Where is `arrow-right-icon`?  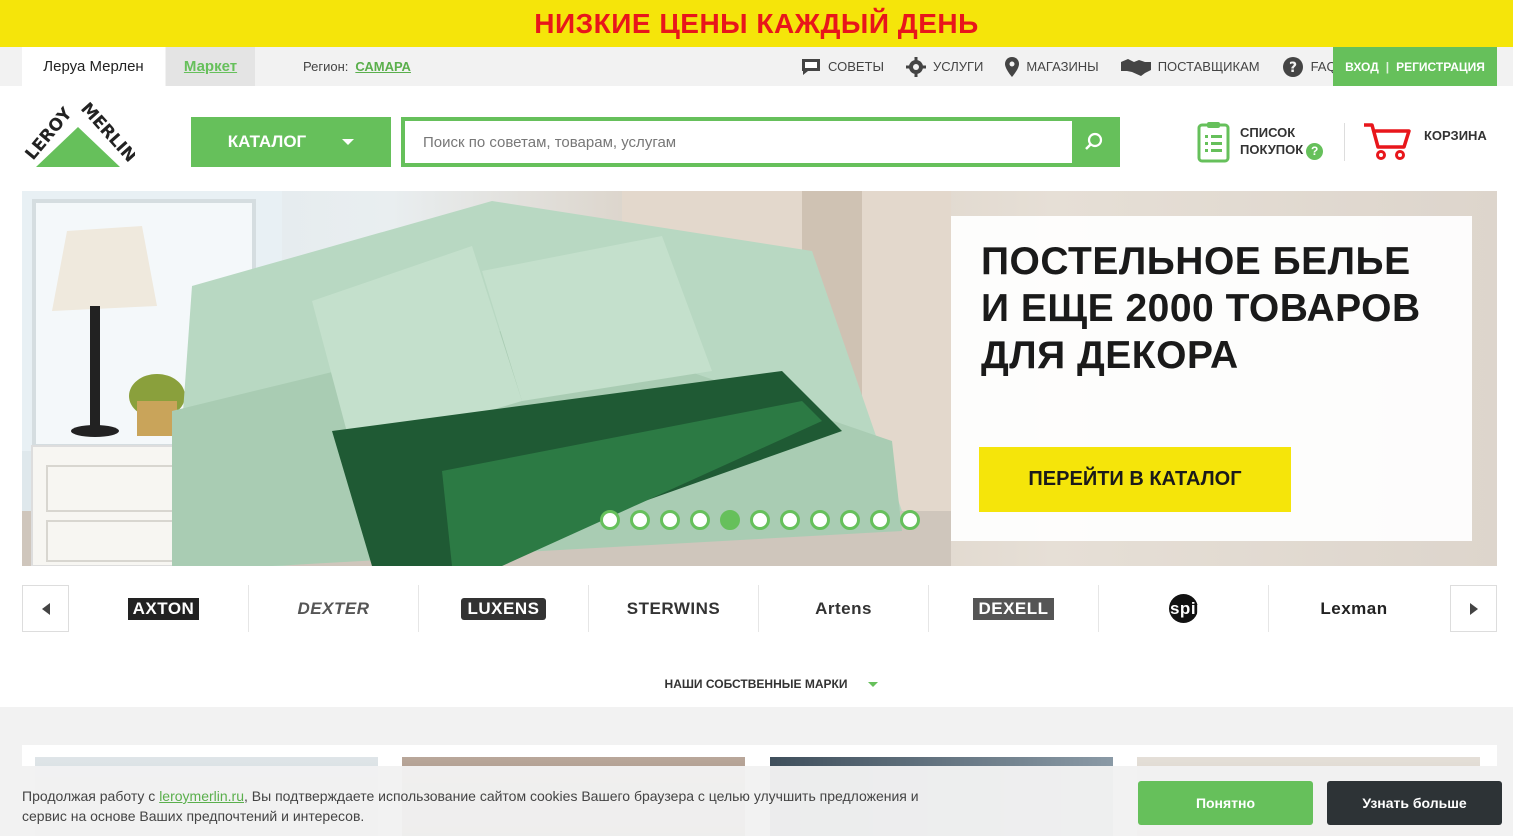
arrow-right-icon is located at coordinates (1473, 608).